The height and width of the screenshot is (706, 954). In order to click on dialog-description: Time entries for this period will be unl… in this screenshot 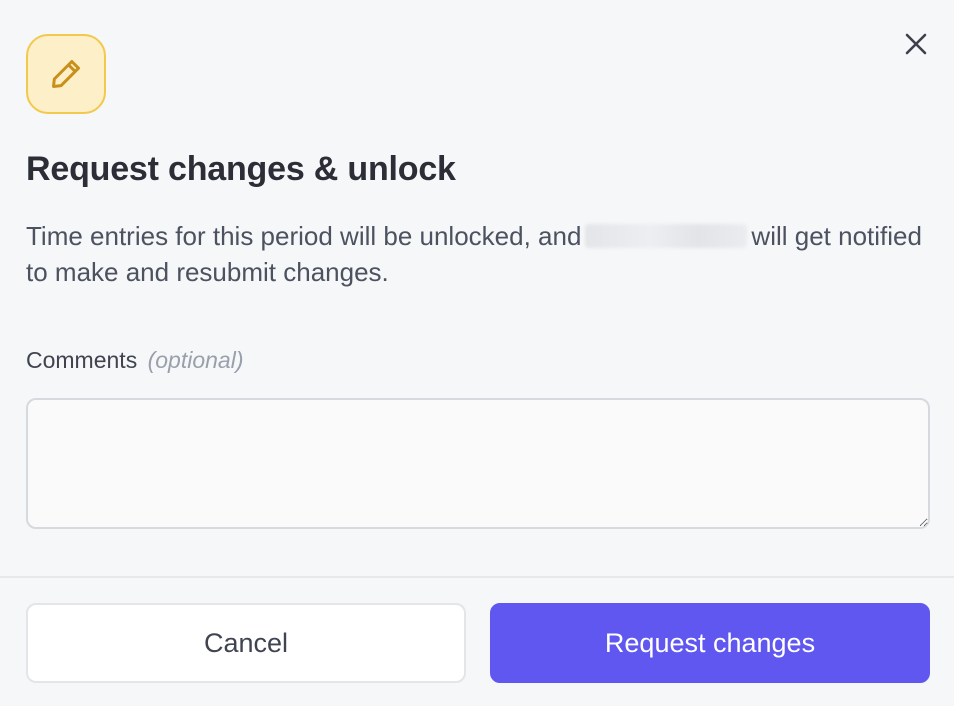, I will do `click(478, 254)`.